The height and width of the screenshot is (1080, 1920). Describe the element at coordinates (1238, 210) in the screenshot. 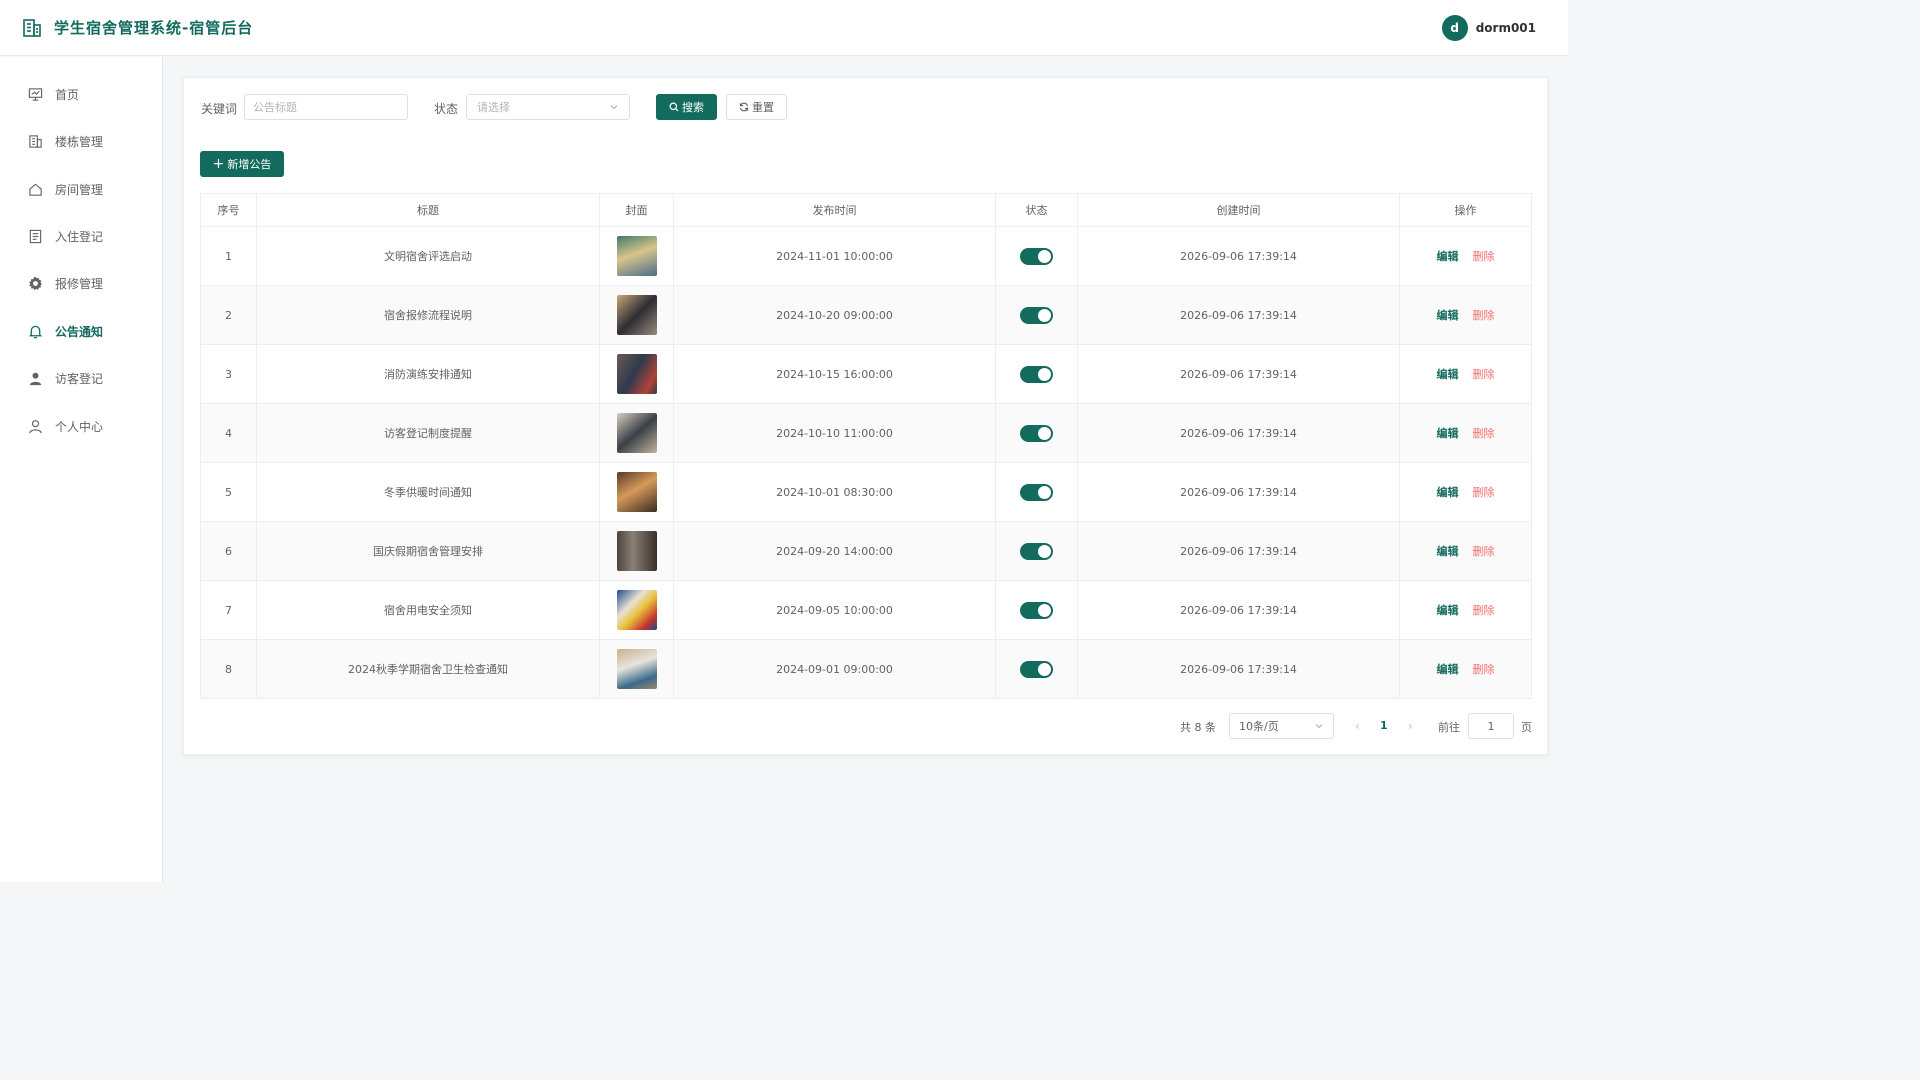

I see `column-header-created-time: 创建时间` at that location.